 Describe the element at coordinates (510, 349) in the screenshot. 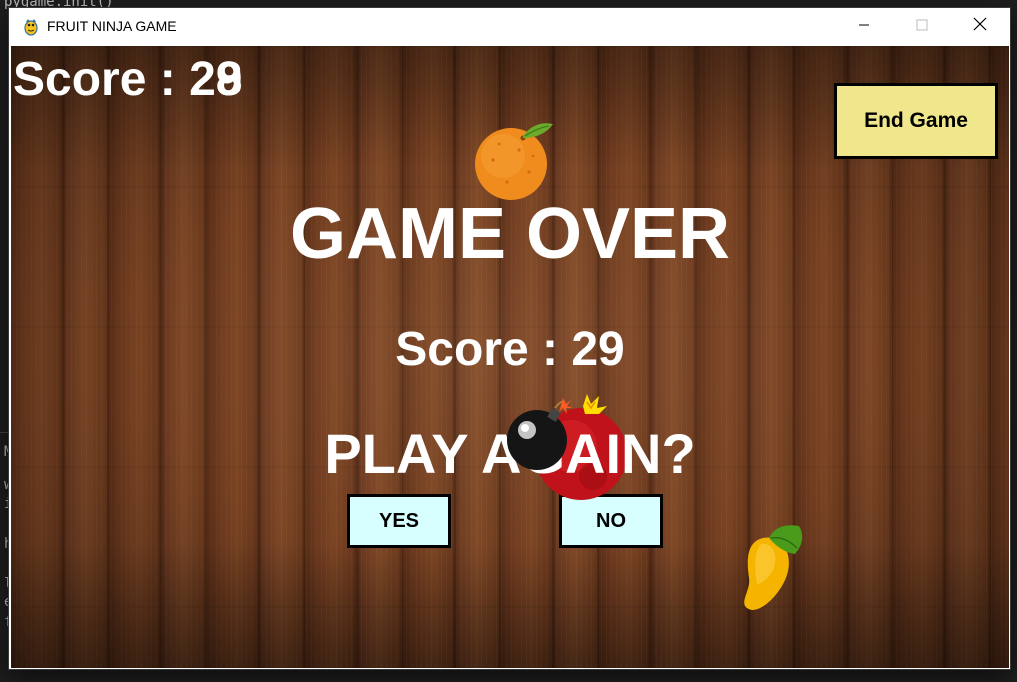

I see `final-score-text: Score : 29` at that location.